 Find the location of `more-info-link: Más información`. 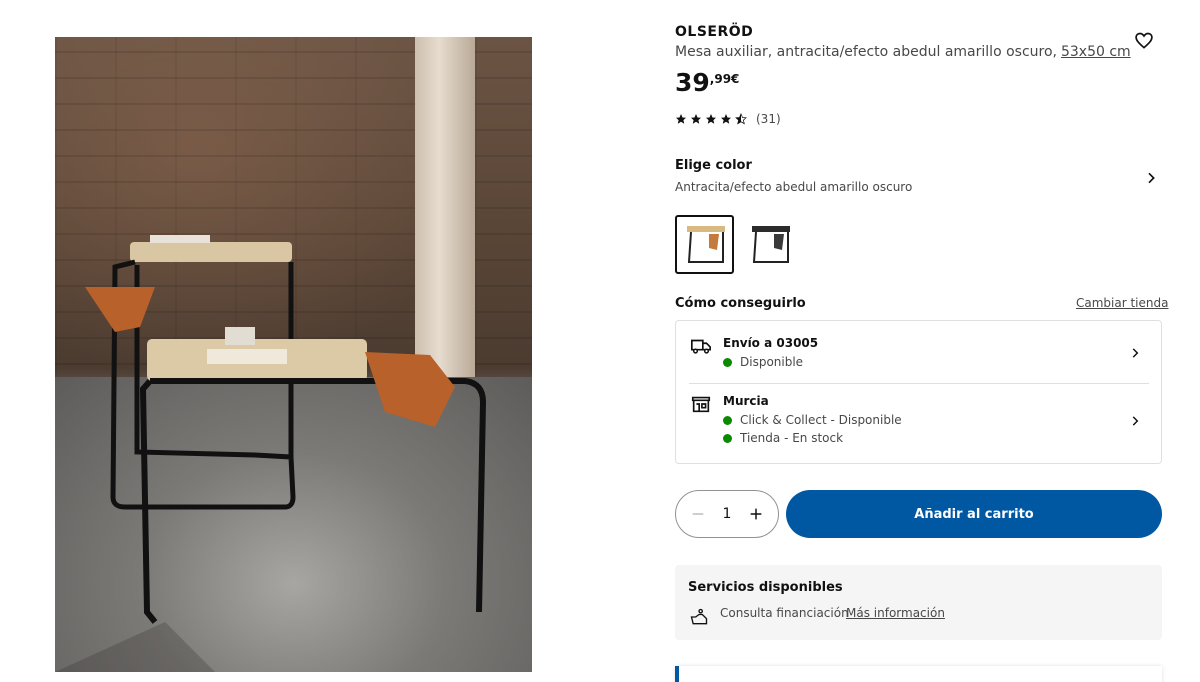

more-info-link: Más información is located at coordinates (895, 613).